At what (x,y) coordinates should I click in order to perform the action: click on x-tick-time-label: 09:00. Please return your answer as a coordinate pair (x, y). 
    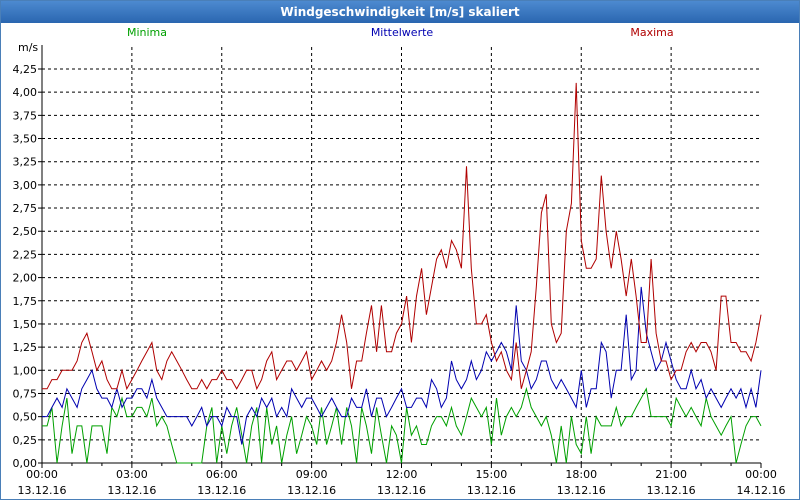
    Looking at the image, I should click on (312, 474).